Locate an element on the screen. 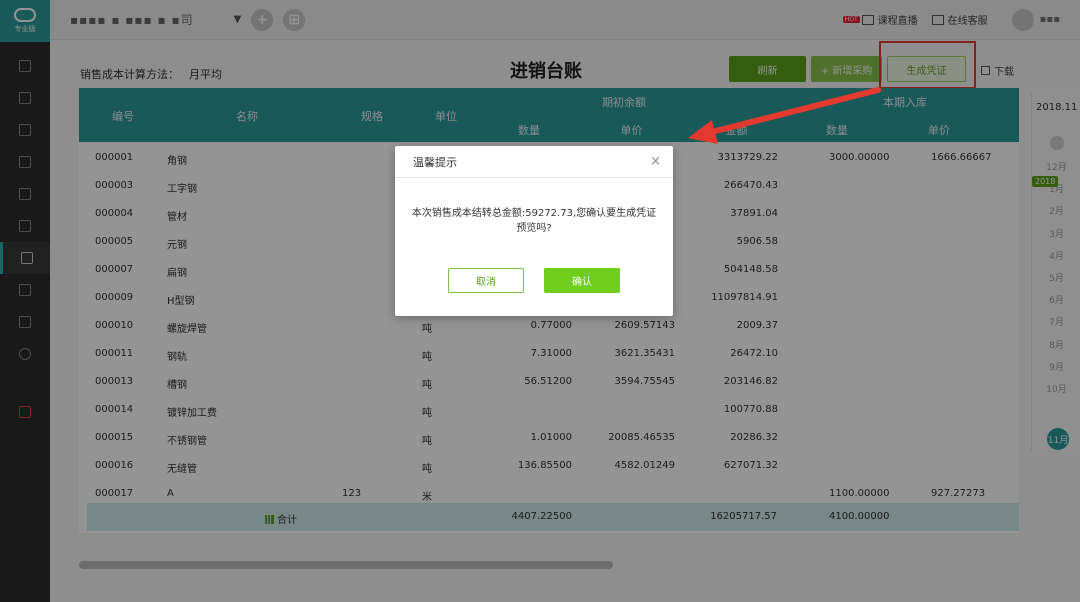 The width and height of the screenshot is (1080, 602). close-icon: × is located at coordinates (655, 161).